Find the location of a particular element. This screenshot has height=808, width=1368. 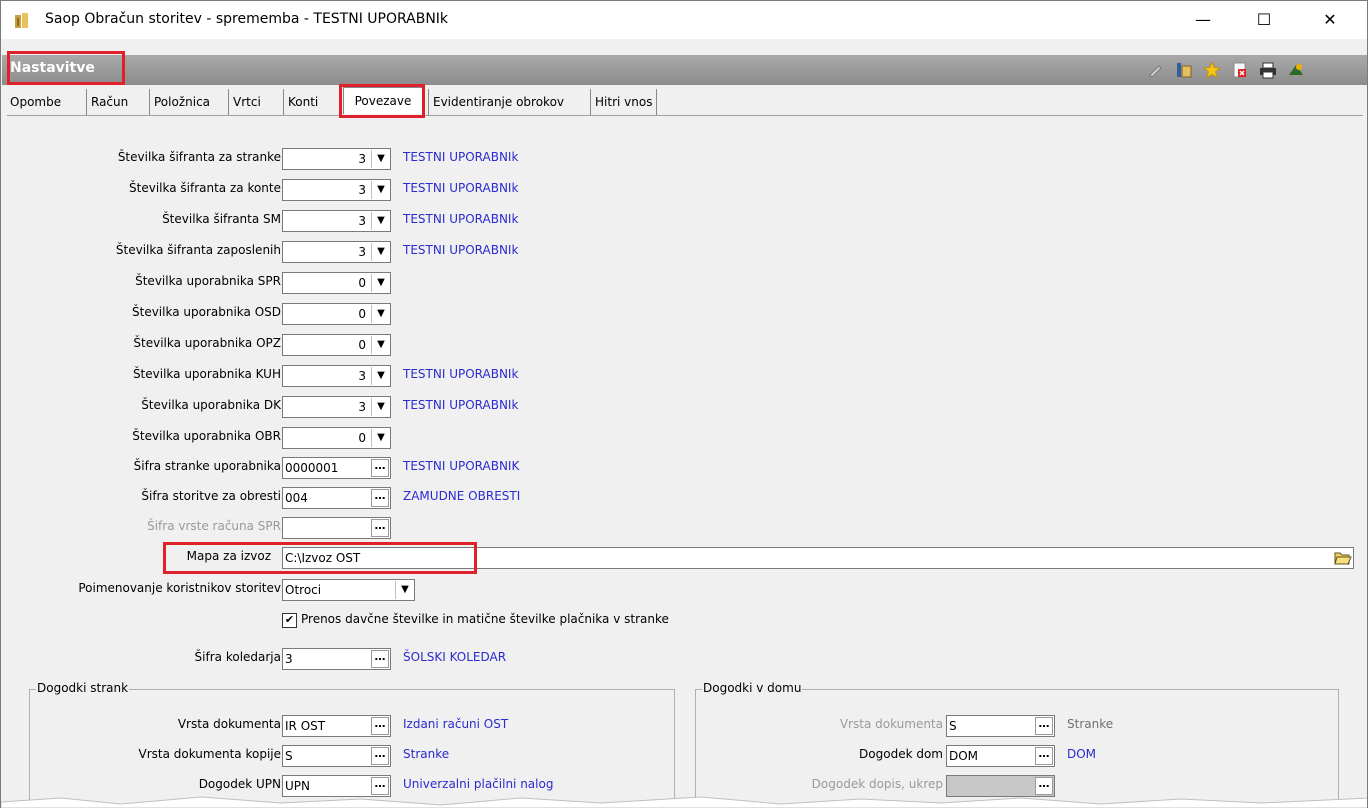

tab-konti: Konti is located at coordinates (302, 102).